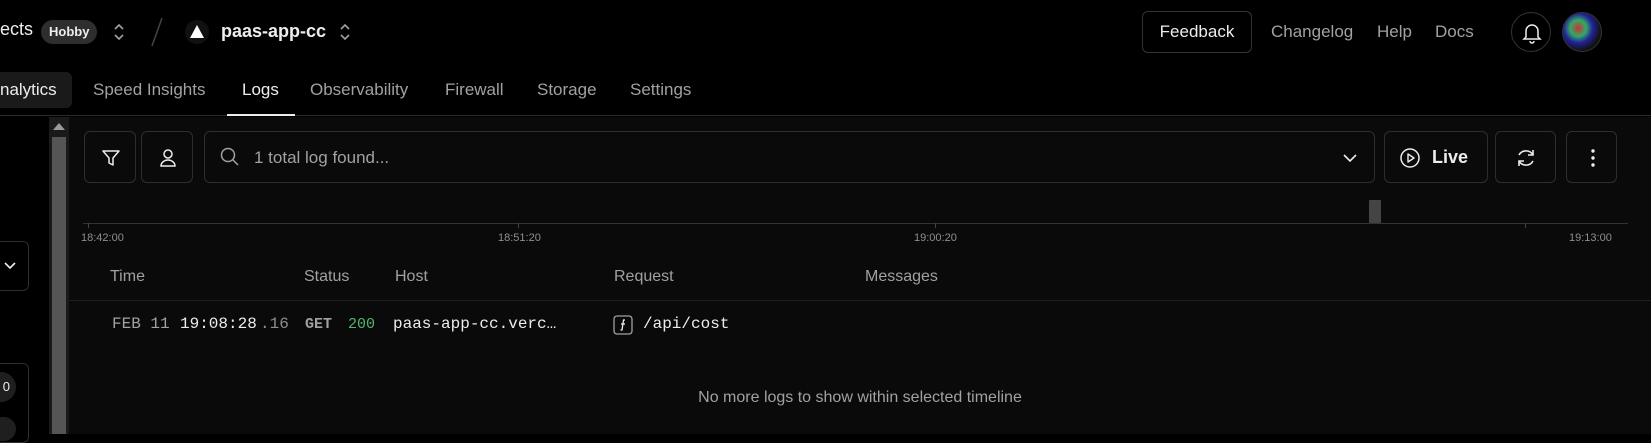 This screenshot has height=443, width=1651. Describe the element at coordinates (359, 90) in the screenshot. I see `tab-observability: Observability` at that location.